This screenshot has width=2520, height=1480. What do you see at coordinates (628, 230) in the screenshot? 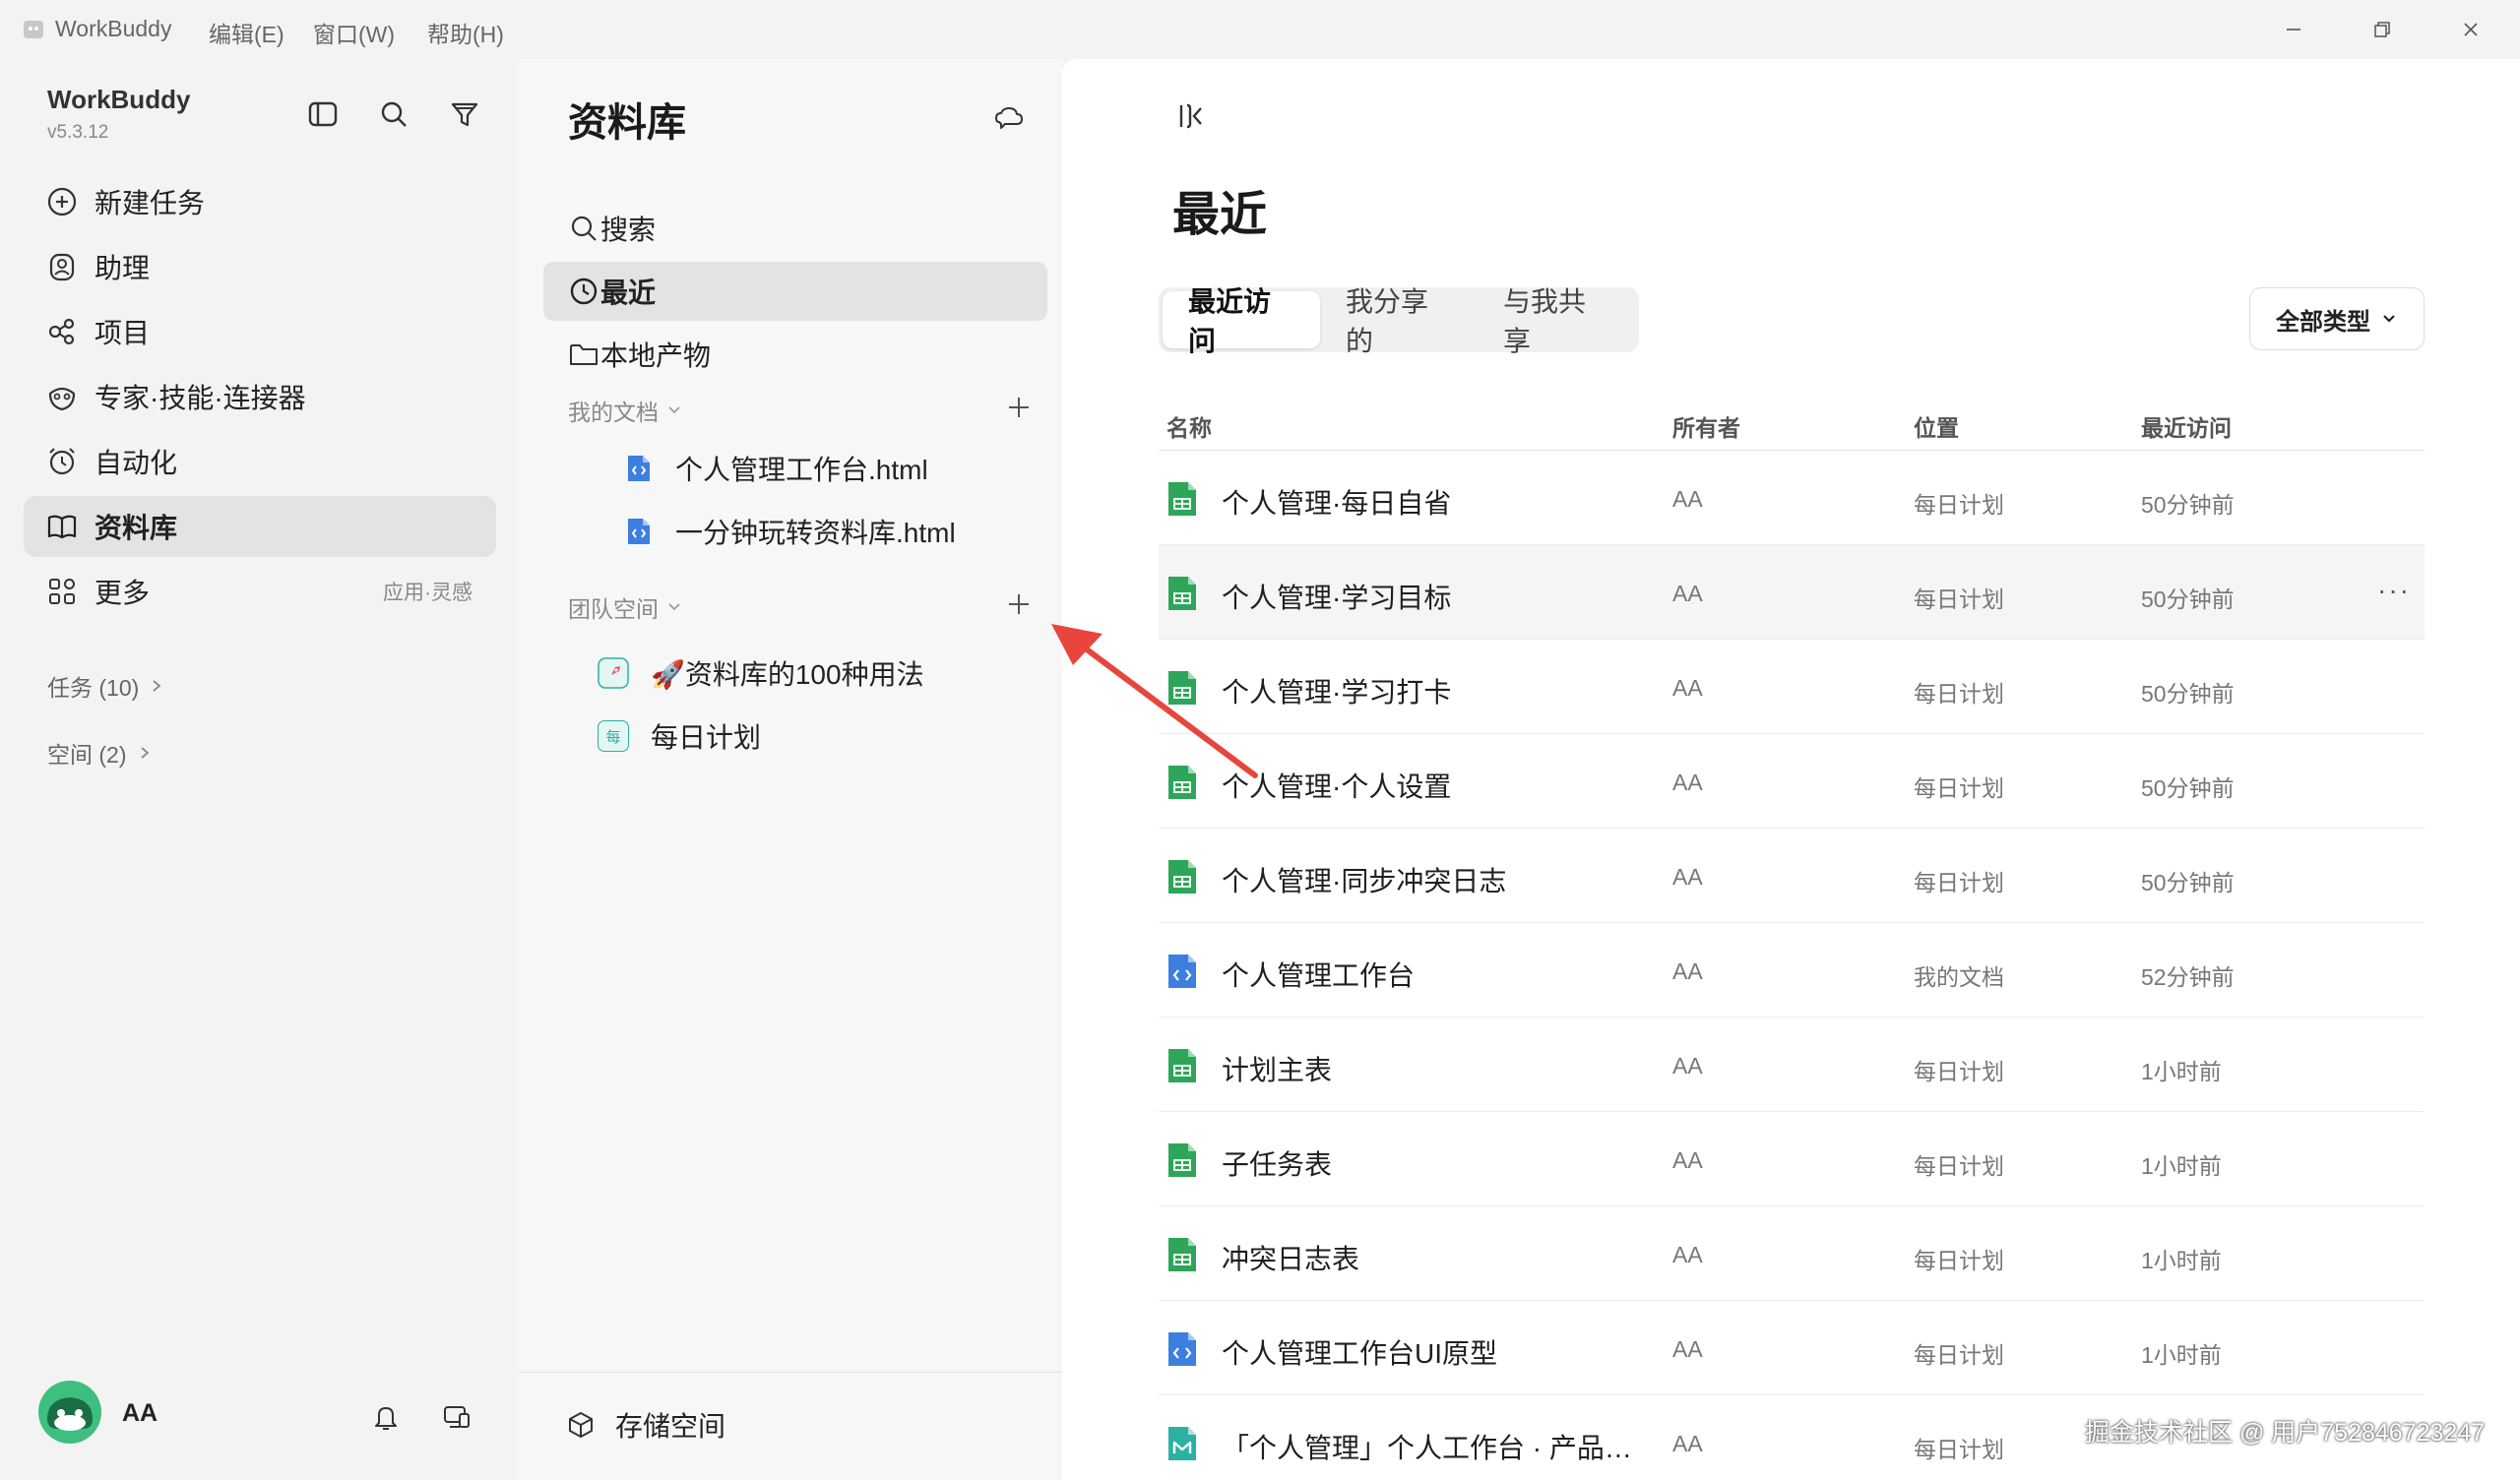
I see `panel-item-label: 搜索` at bounding box center [628, 230].